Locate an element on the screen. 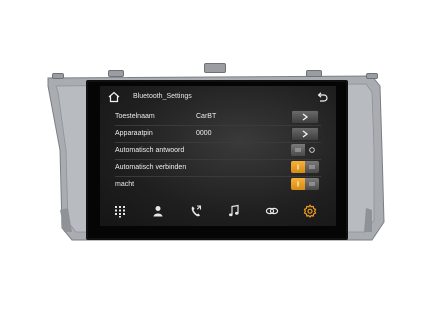 The image size is (430, 310). edit-device-name-button is located at coordinates (305, 117).